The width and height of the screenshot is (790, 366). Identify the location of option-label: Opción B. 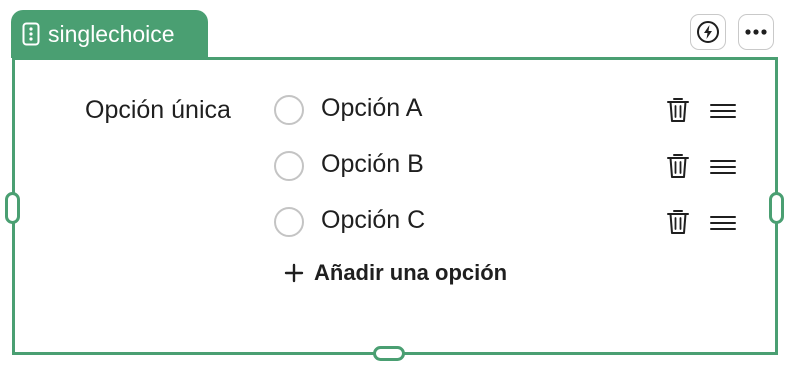
(372, 164).